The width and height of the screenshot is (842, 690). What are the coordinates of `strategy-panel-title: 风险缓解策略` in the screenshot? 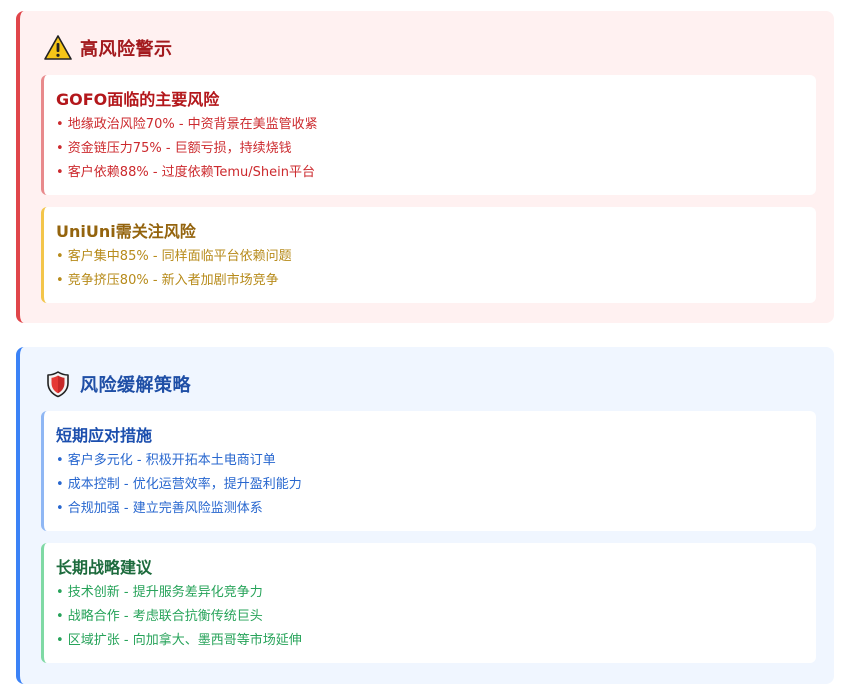 It's located at (135, 385).